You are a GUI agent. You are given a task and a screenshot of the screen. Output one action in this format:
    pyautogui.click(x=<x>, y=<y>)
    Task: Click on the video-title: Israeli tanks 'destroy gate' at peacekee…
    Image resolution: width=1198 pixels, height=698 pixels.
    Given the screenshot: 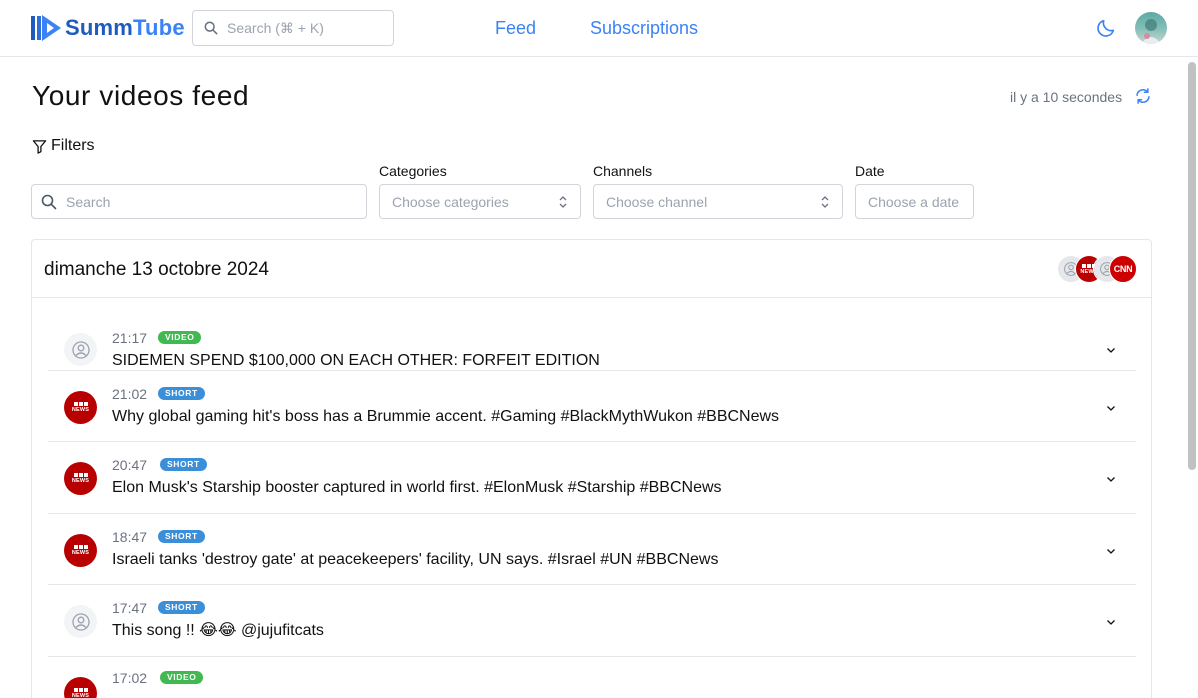 What is the action you would take?
    pyautogui.click(x=415, y=560)
    